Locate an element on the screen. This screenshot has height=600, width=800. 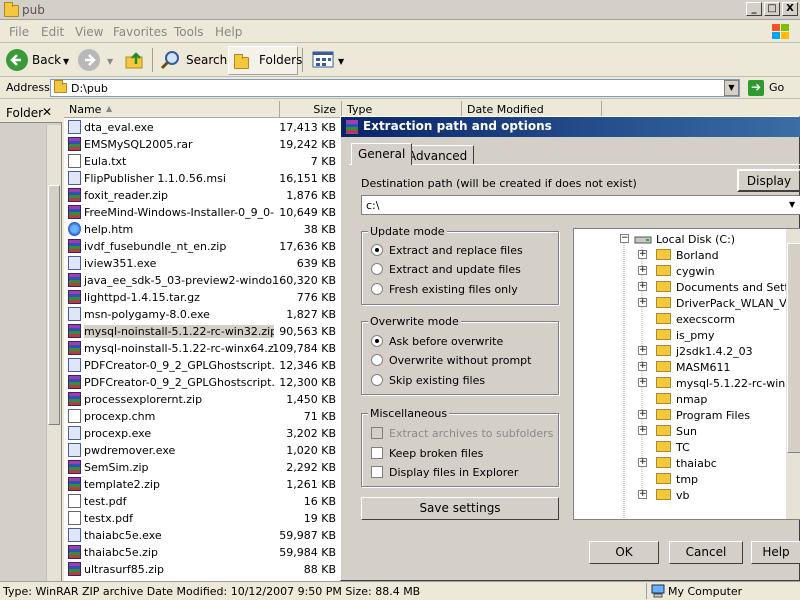
column-size: Size is located at coordinates (311, 109).